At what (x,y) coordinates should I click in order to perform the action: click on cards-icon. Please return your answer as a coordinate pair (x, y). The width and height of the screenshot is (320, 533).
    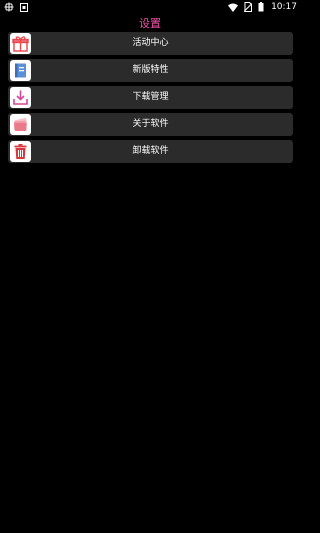
    Looking at the image, I should click on (20, 124).